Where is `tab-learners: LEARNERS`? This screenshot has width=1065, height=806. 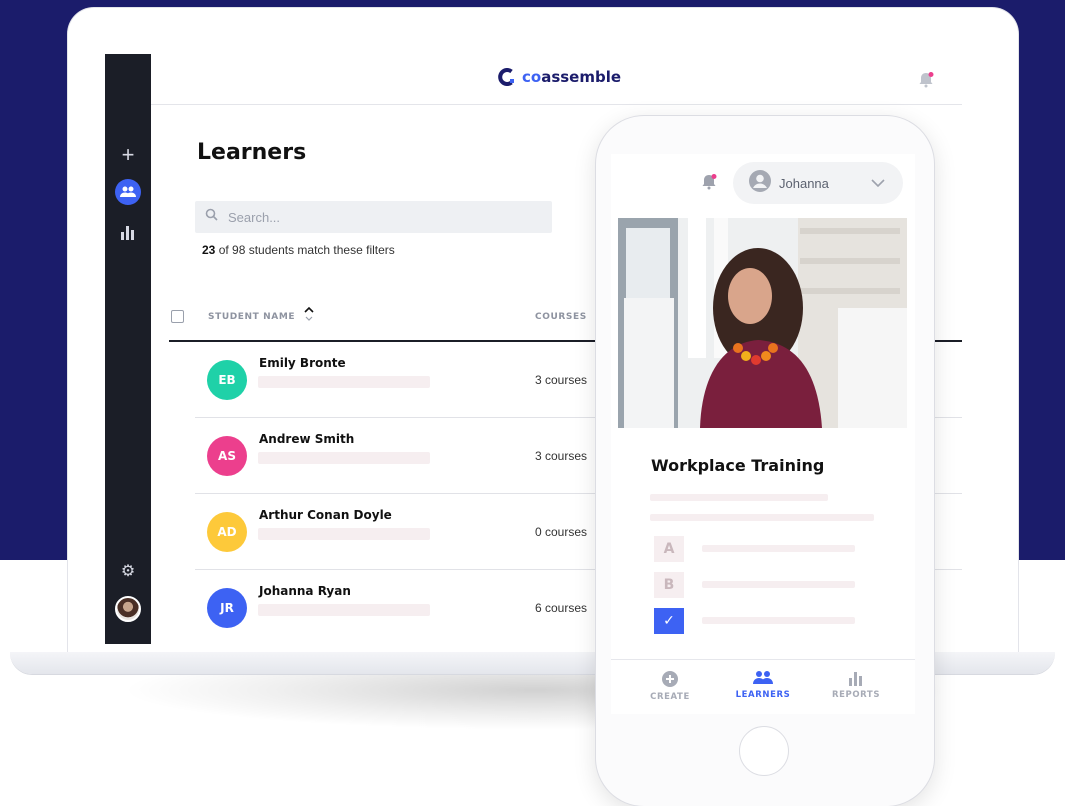
tab-learners: LEARNERS is located at coordinates (763, 685).